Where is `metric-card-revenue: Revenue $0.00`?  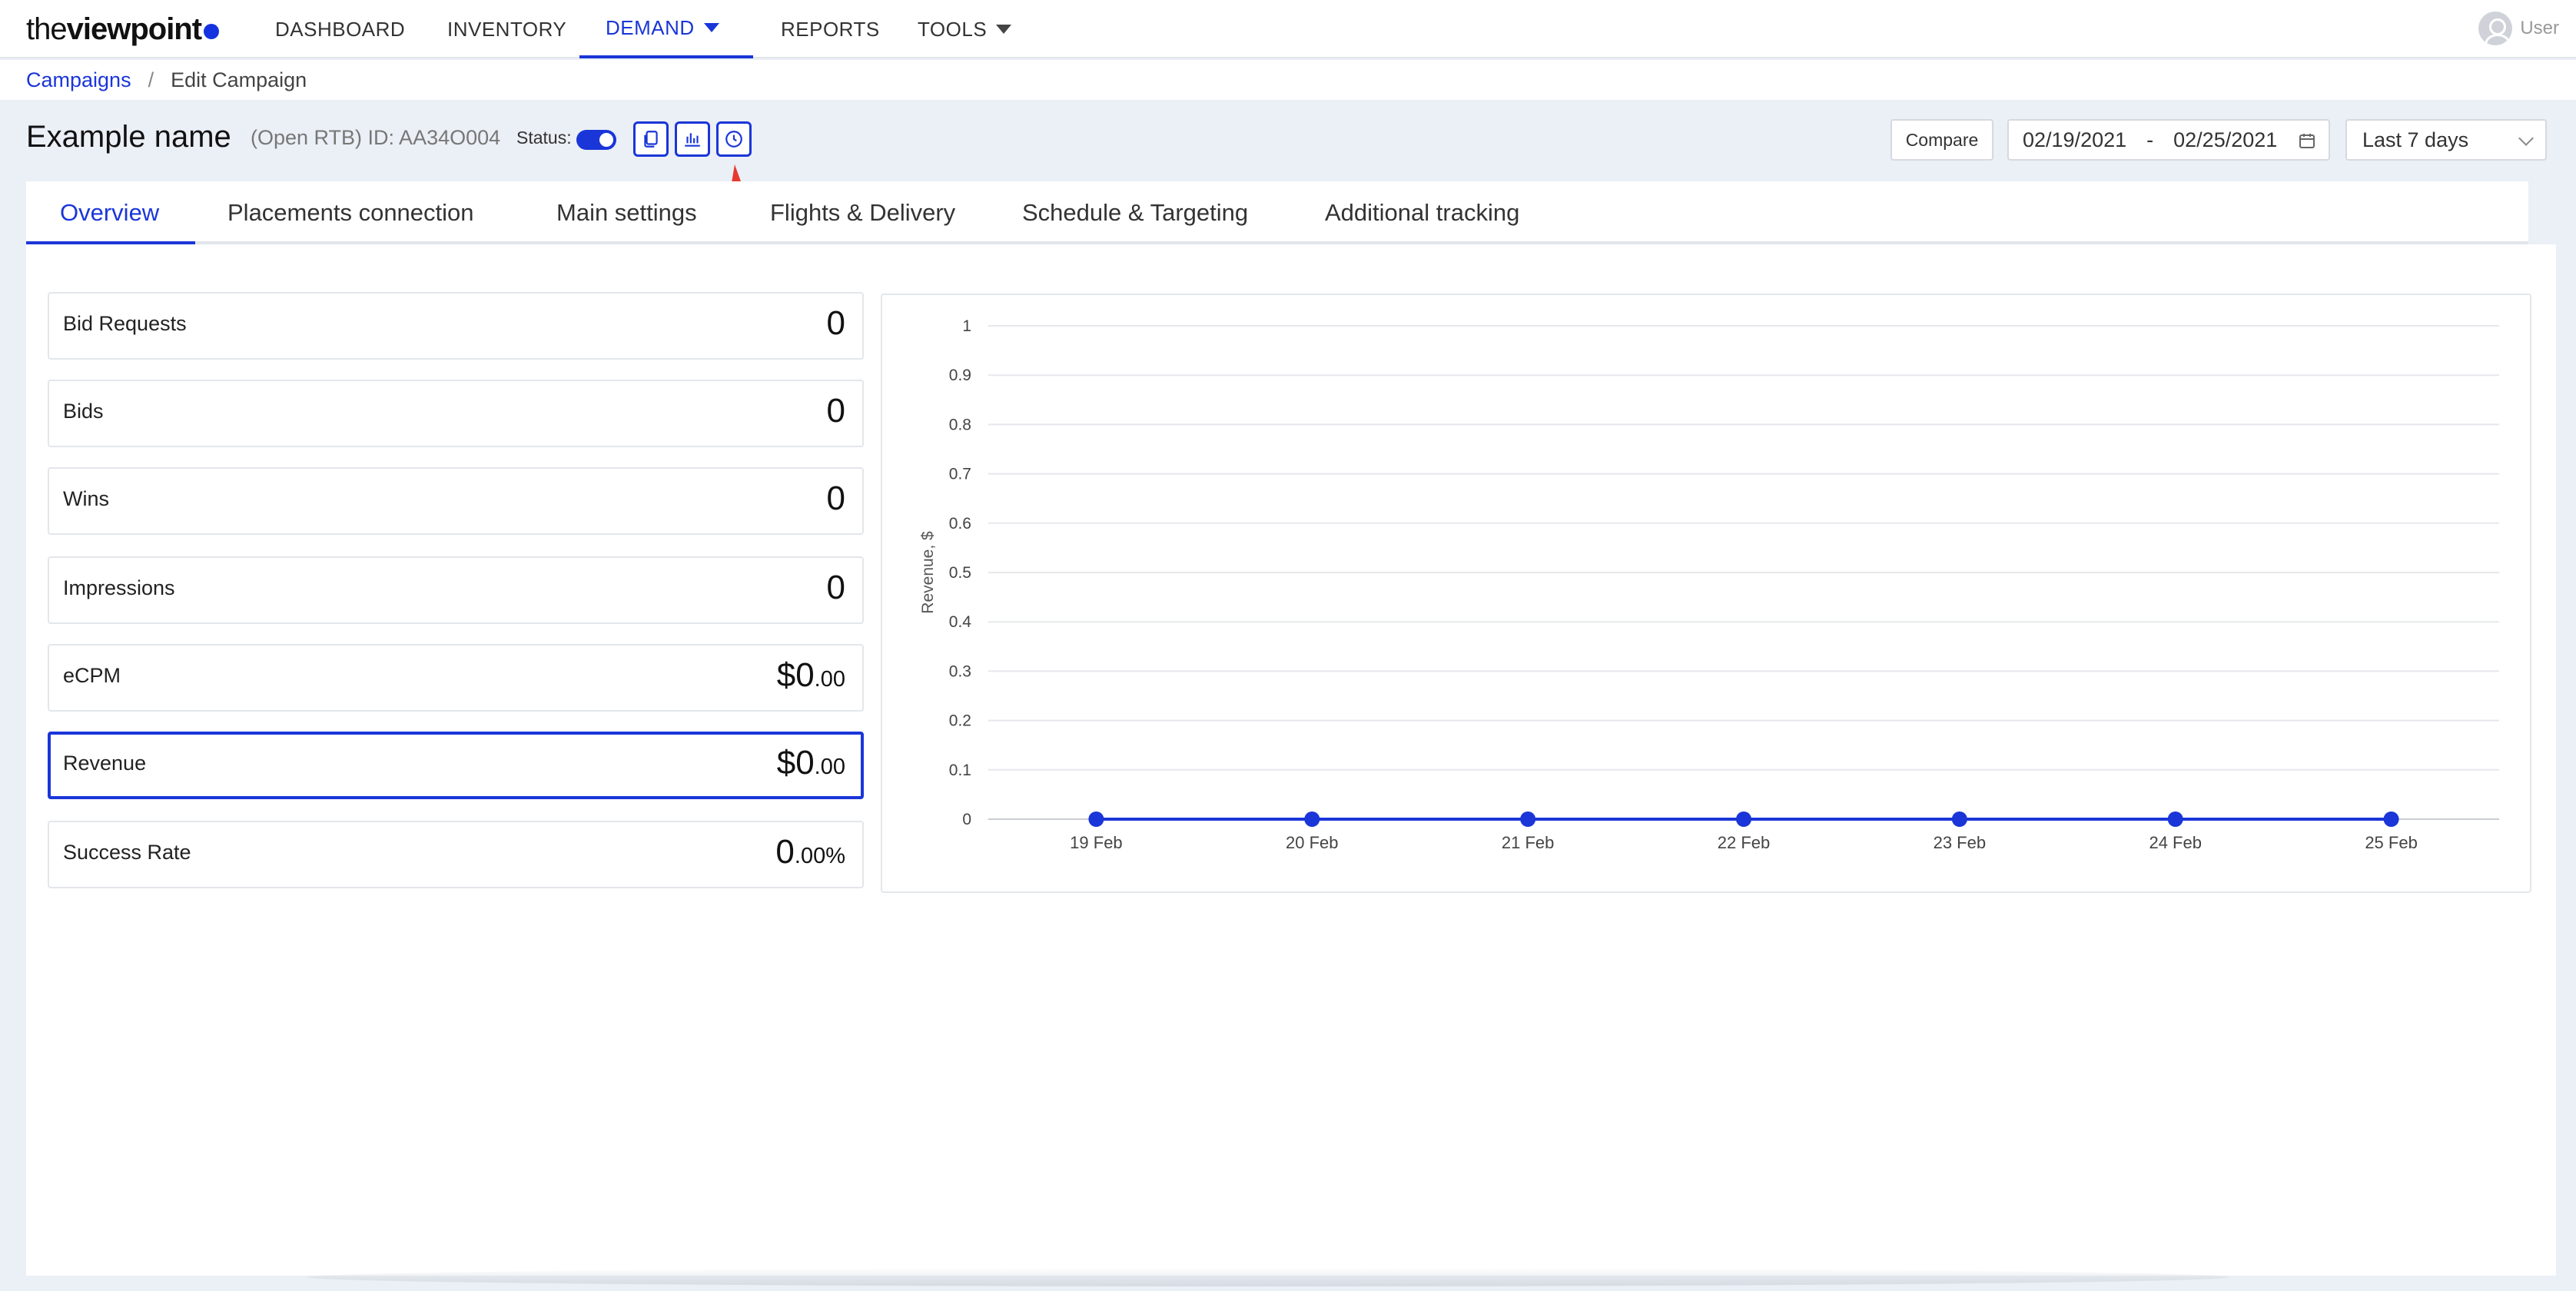 metric-card-revenue: Revenue $0.00 is located at coordinates (456, 765).